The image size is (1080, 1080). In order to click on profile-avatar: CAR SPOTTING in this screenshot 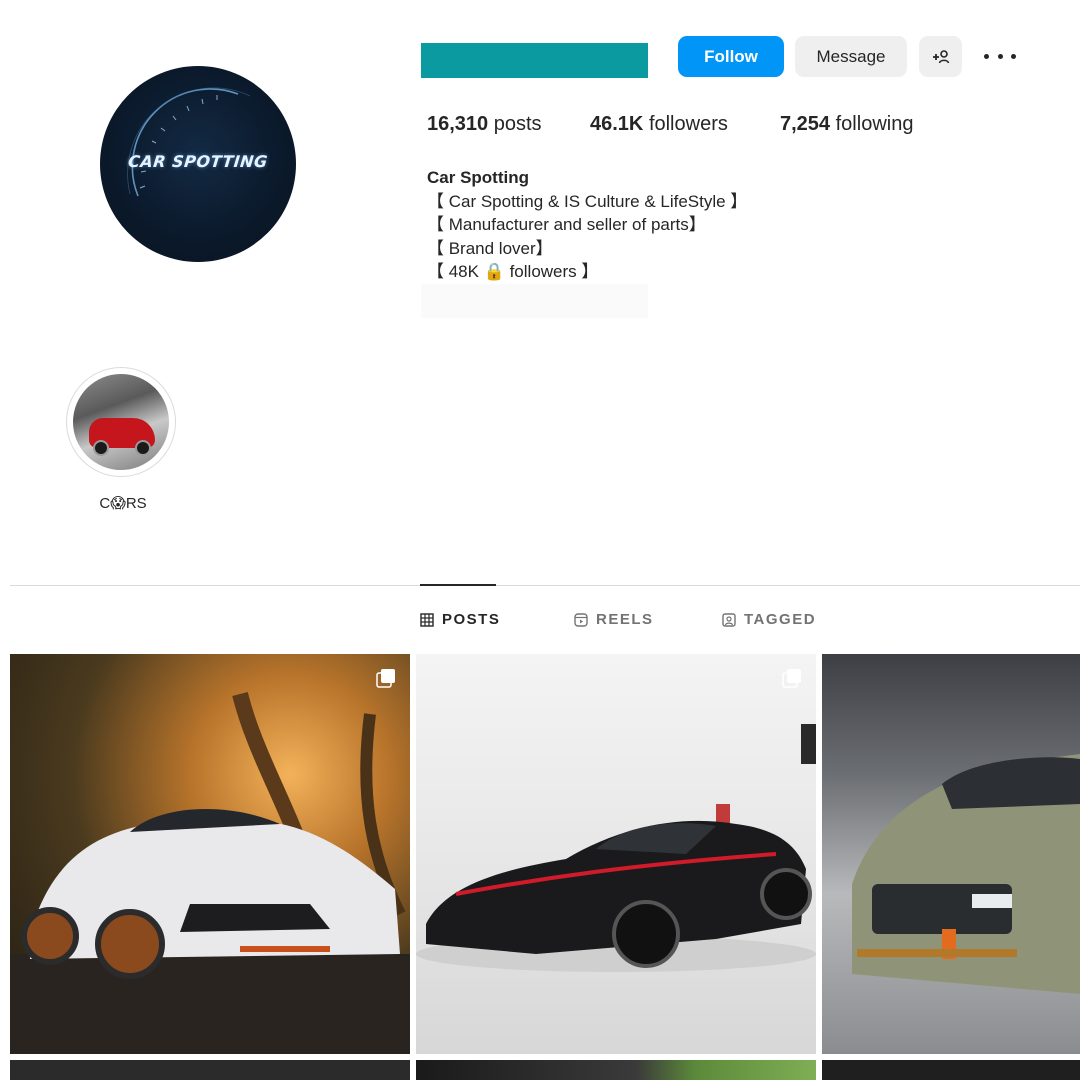, I will do `click(198, 164)`.